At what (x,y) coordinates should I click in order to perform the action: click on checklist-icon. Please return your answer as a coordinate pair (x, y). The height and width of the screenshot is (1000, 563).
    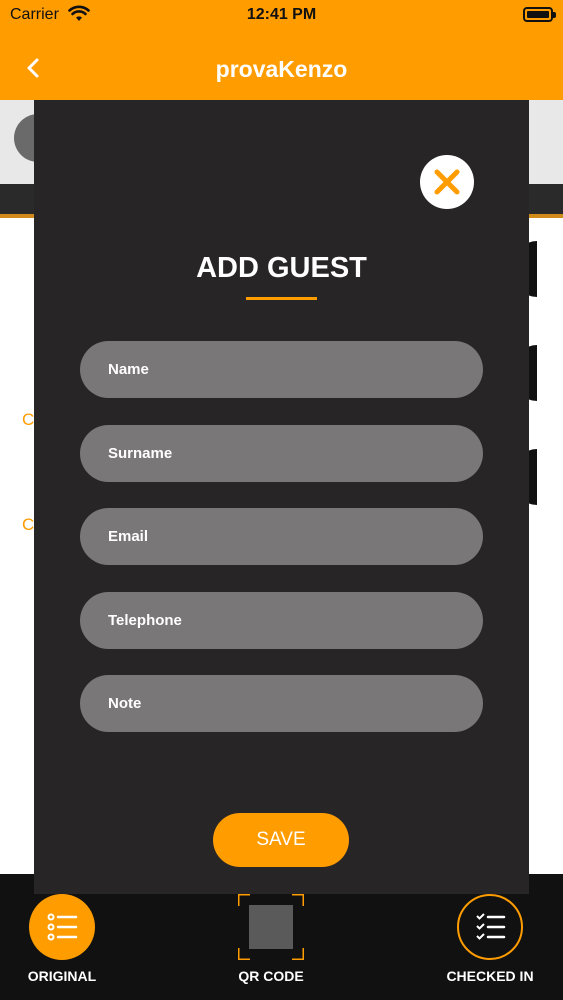
    Looking at the image, I should click on (490, 927).